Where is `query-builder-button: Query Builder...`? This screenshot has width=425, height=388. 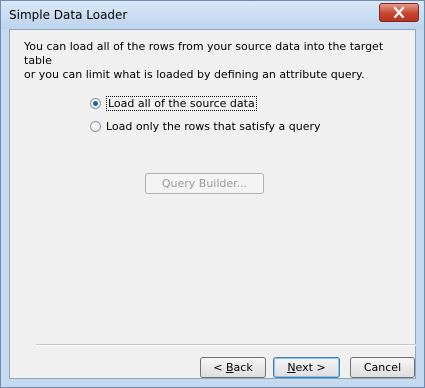
query-builder-button: Query Builder... is located at coordinates (204, 183).